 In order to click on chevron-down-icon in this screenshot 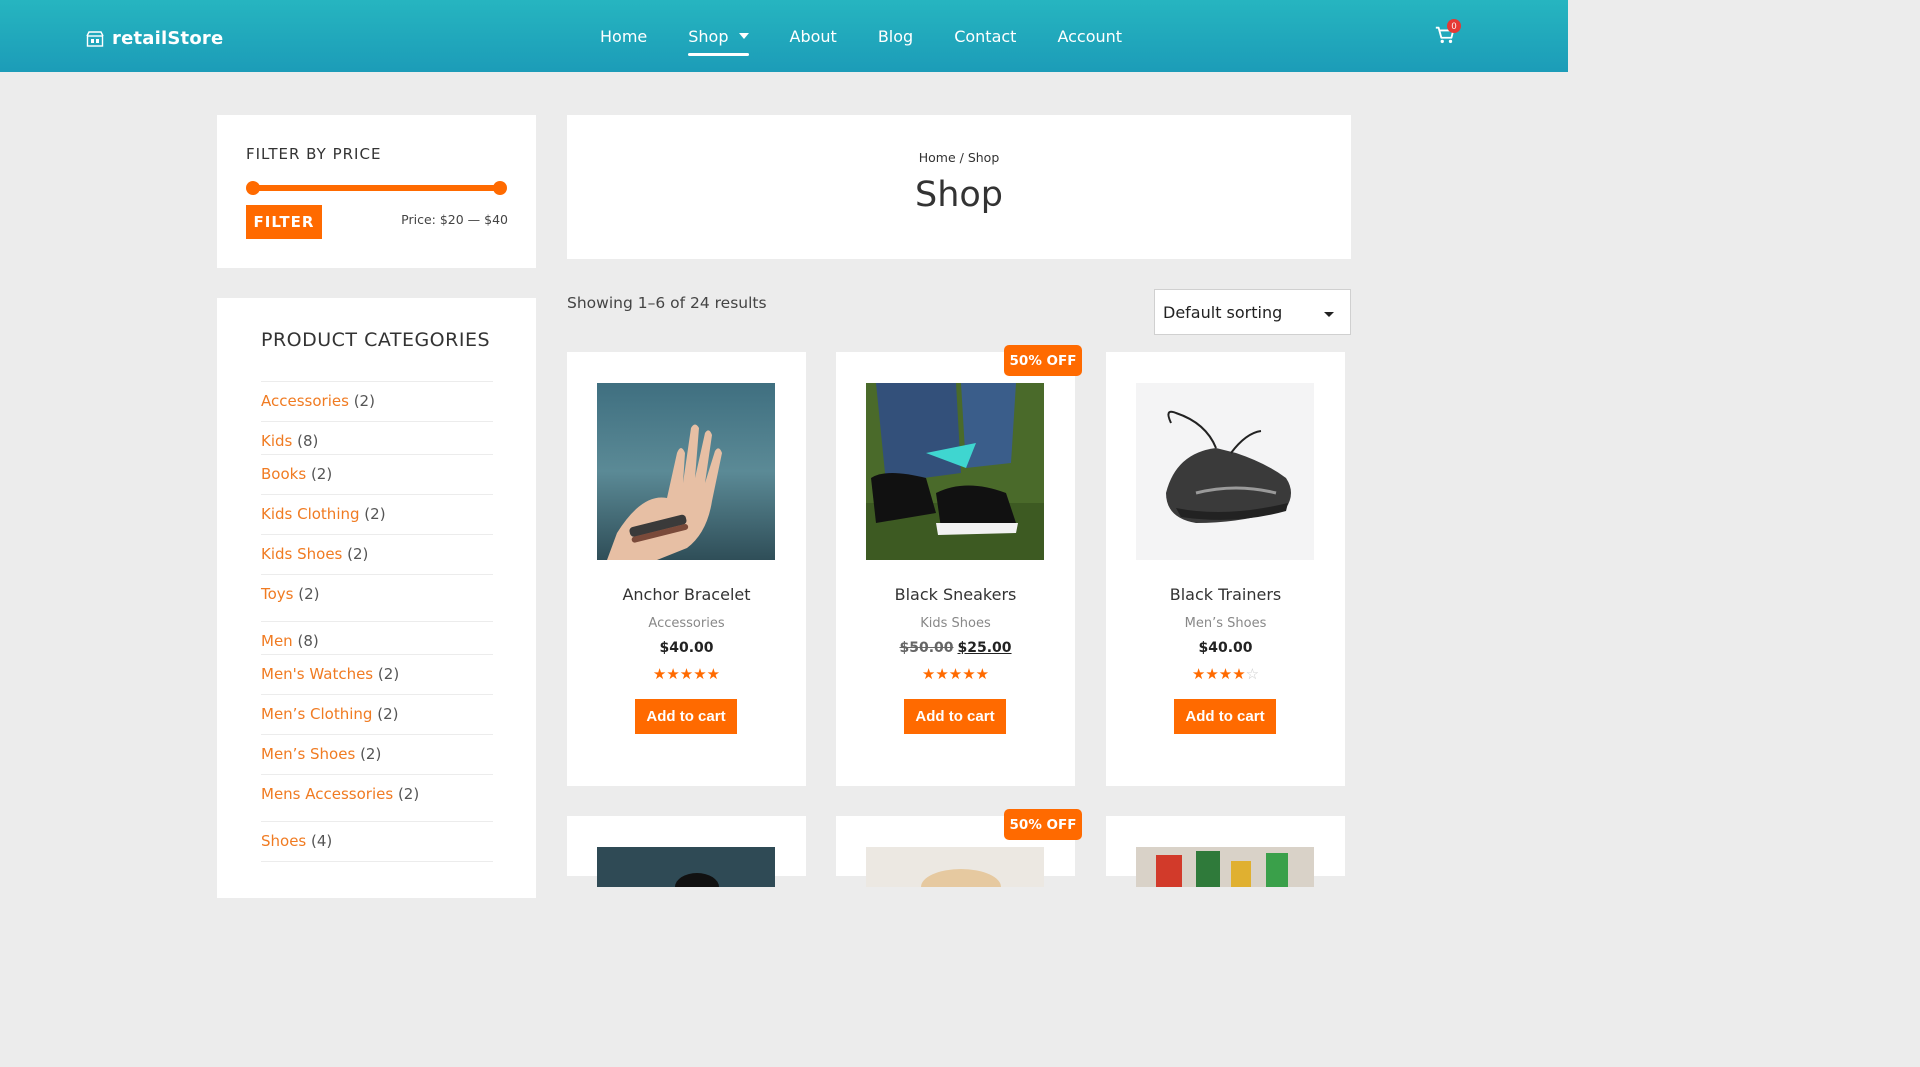, I will do `click(743, 36)`.